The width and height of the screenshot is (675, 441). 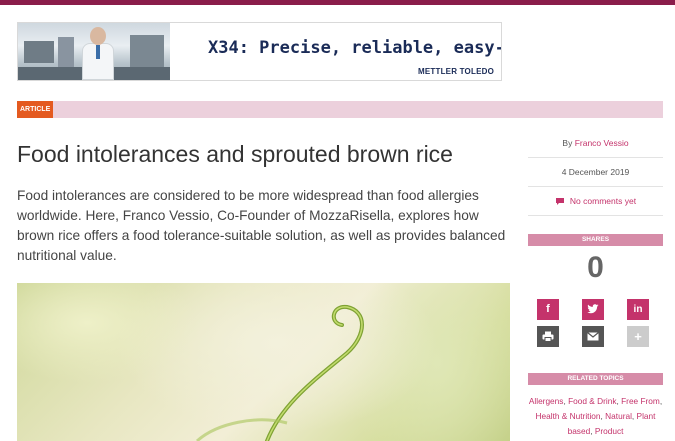 I want to click on printer-icon, so click(x=548, y=336).